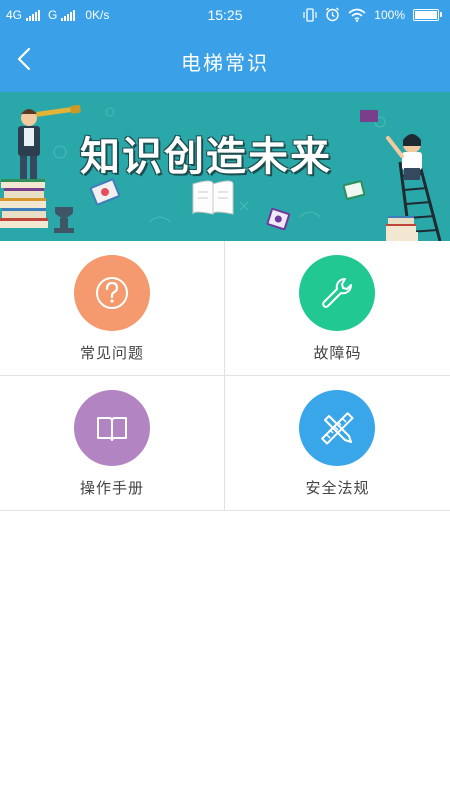 This screenshot has height=800, width=450. Describe the element at coordinates (357, 15) in the screenshot. I see `wifi-icon` at that location.